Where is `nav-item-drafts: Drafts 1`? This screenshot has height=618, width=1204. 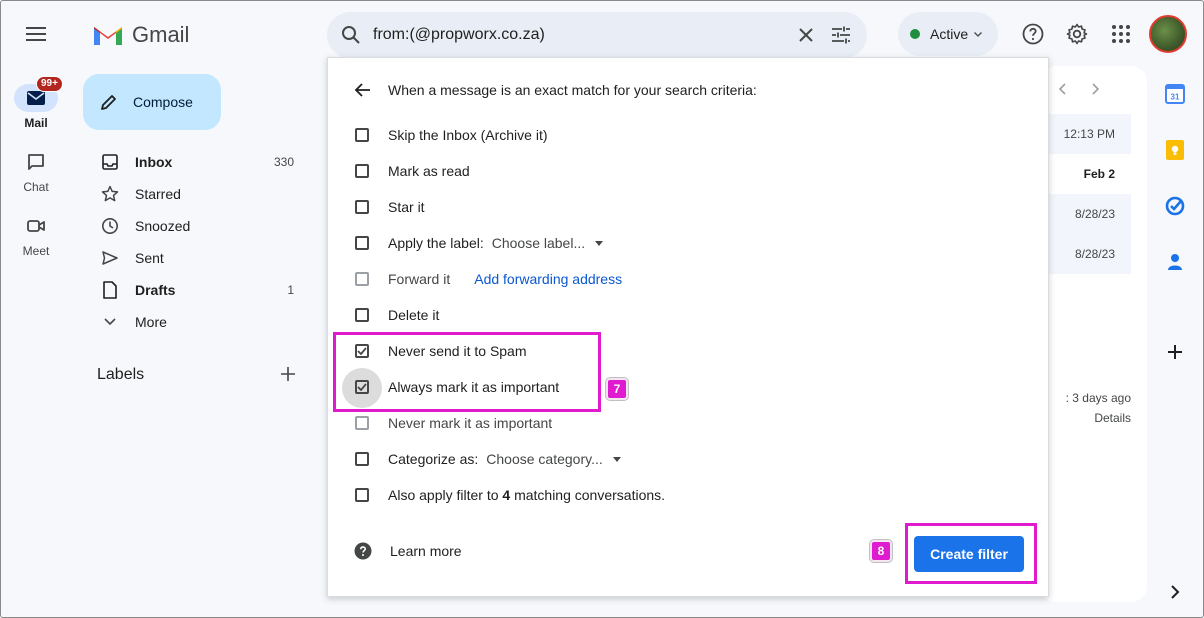
nav-item-drafts: Drafts 1 is located at coordinates (199, 290).